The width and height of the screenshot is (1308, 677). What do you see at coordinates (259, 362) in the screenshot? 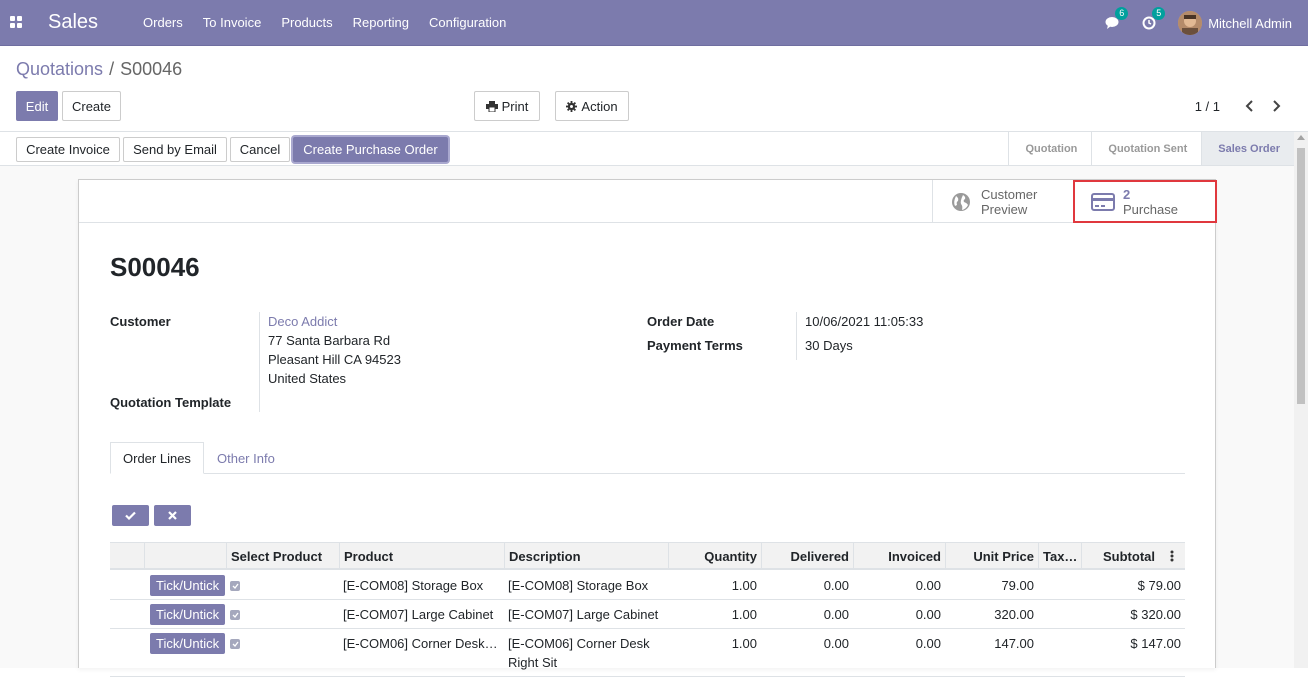
I see `left-field-separator` at bounding box center [259, 362].